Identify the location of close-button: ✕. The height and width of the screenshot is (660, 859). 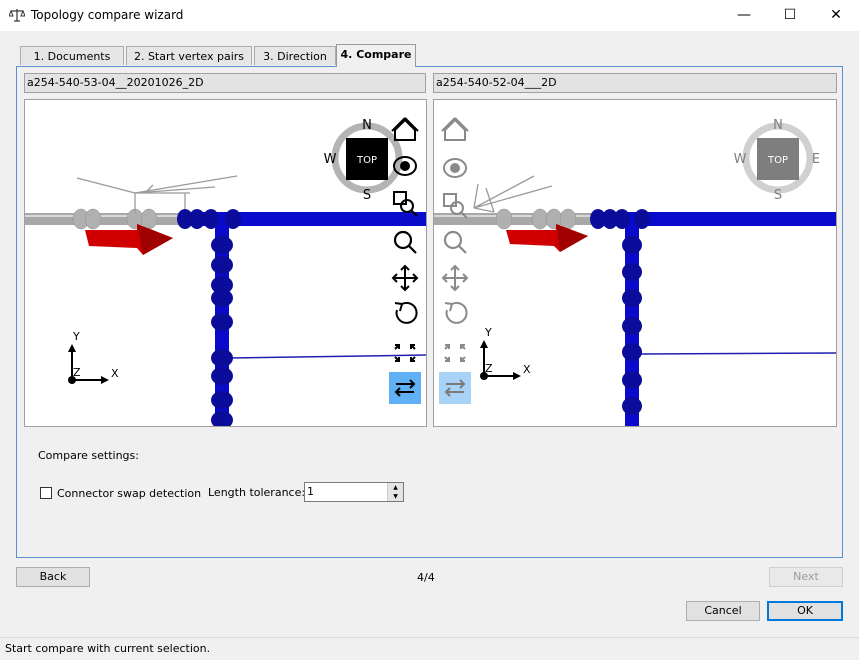
(836, 15).